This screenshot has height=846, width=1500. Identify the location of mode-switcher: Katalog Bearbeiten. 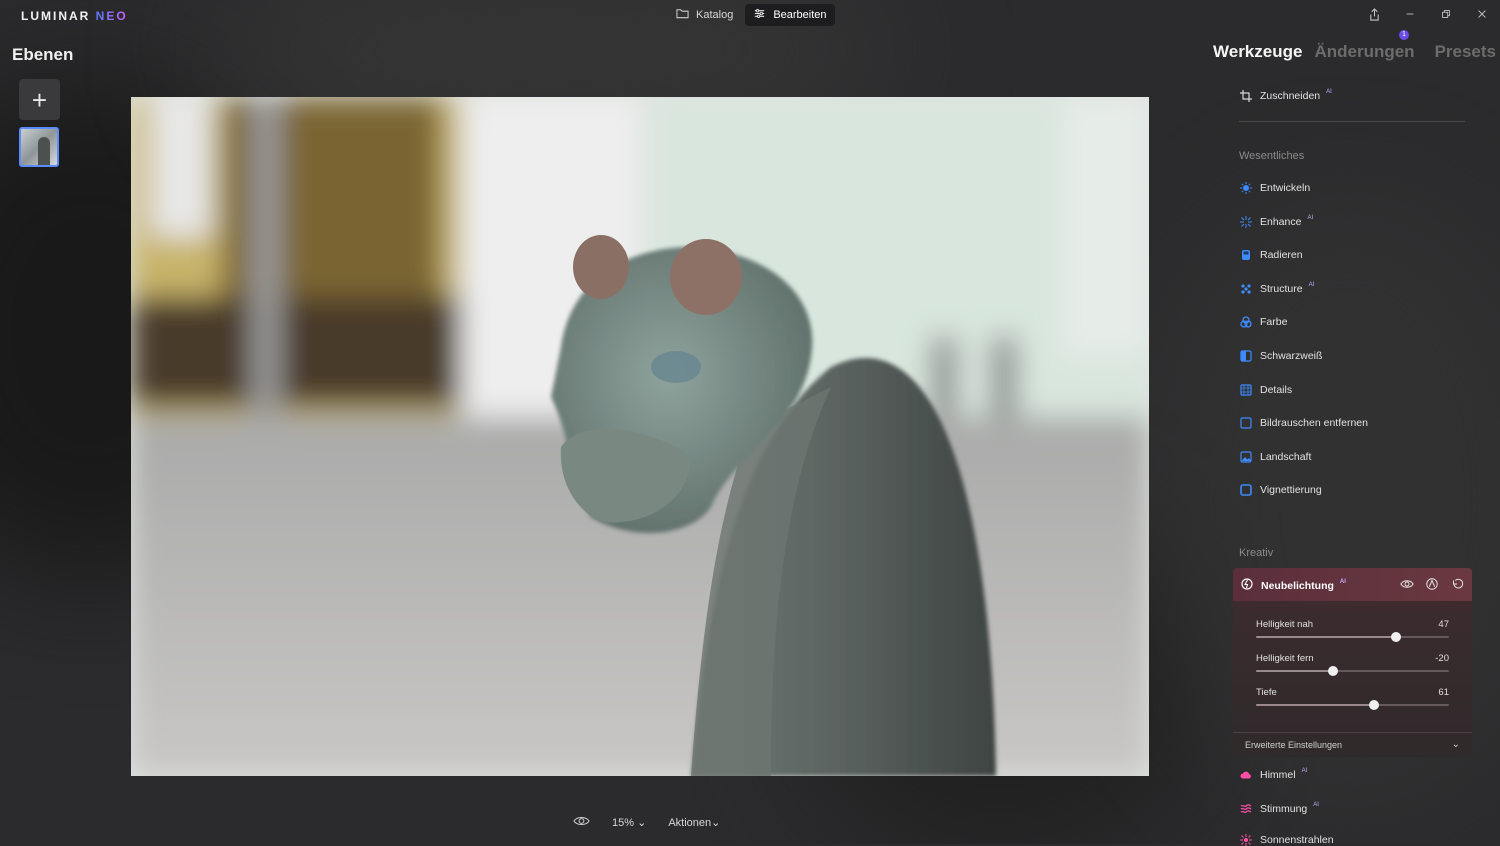
(751, 15).